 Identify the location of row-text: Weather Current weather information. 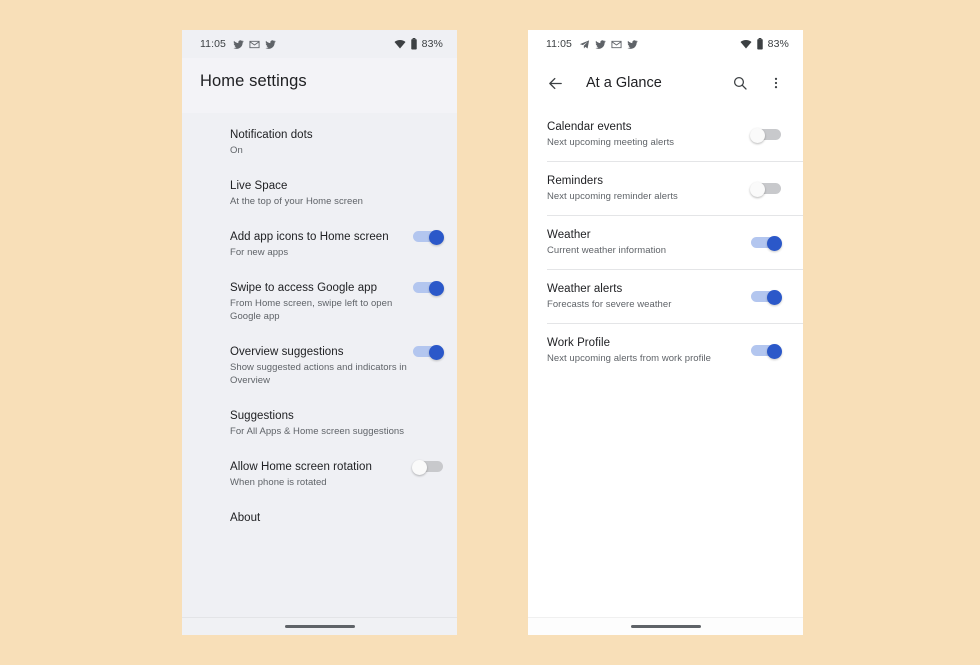
(649, 242).